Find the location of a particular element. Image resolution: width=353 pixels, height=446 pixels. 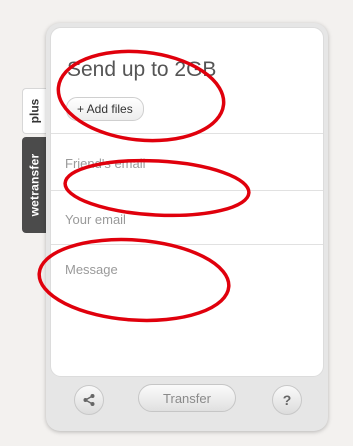

share-icon is located at coordinates (89, 400).